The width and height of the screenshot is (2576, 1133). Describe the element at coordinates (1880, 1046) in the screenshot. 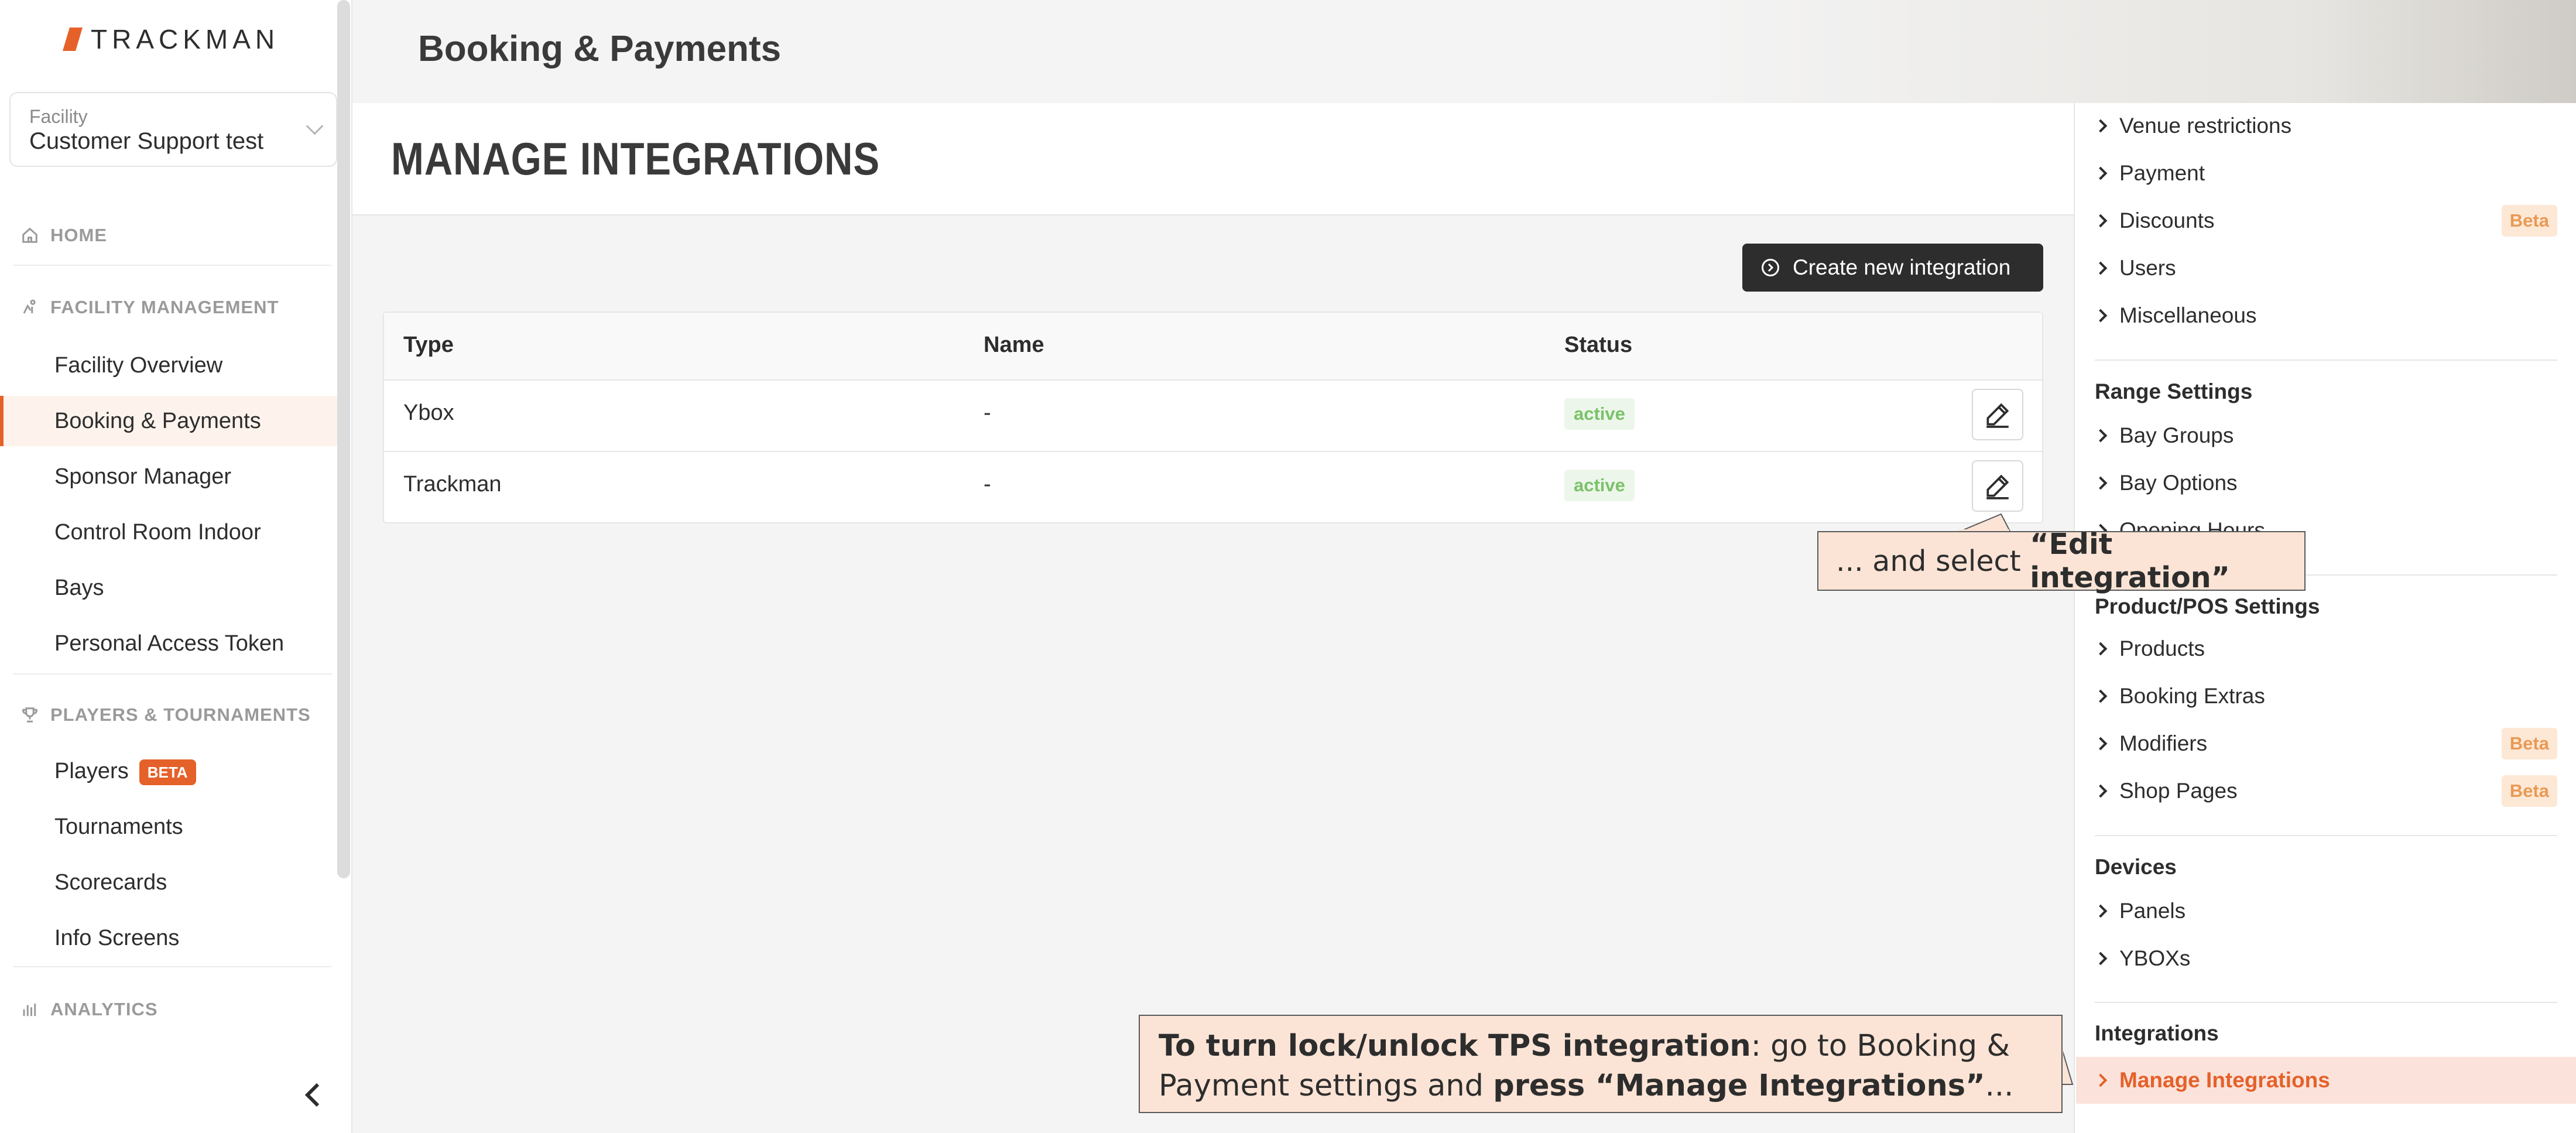

I see `callout-text: : go to Booking &` at that location.